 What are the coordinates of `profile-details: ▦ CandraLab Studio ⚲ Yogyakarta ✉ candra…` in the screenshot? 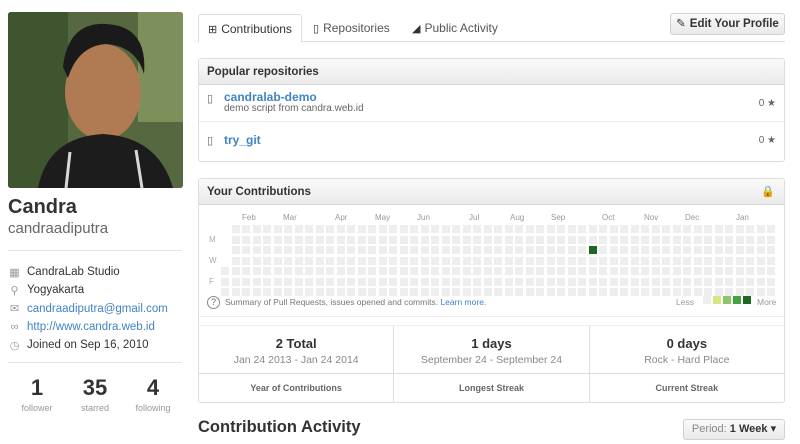 It's located at (95, 308).